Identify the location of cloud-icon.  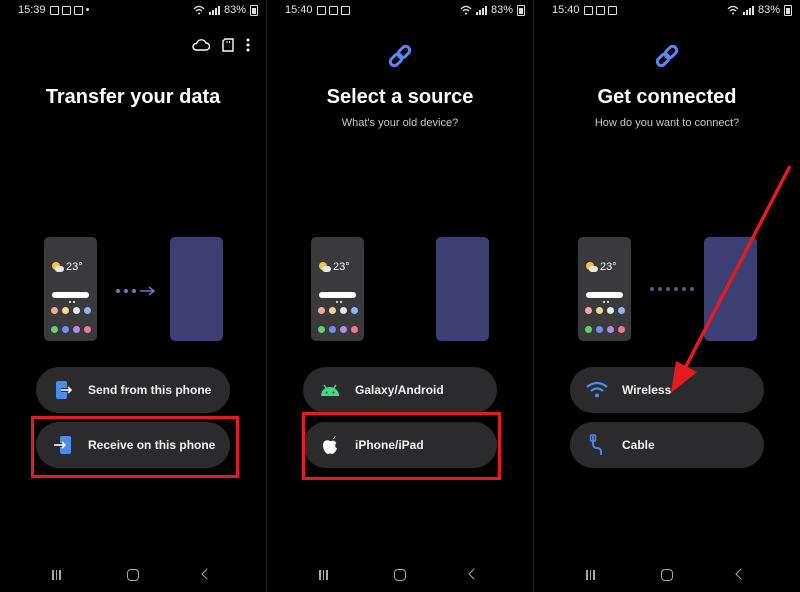
(201, 45).